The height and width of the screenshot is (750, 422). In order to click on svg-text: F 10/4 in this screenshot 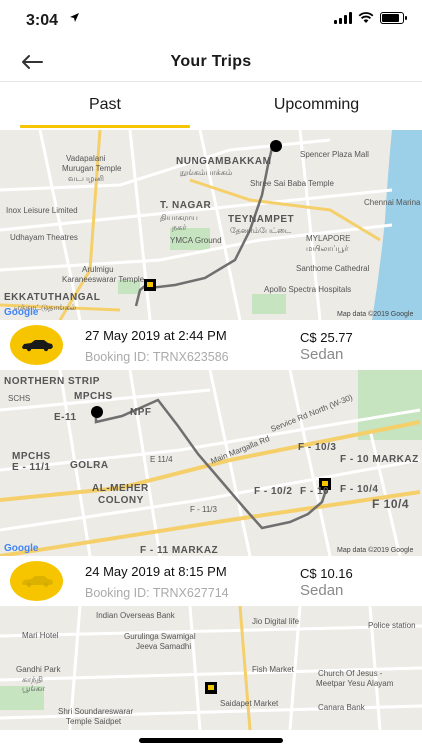, I will do `click(390, 504)`.